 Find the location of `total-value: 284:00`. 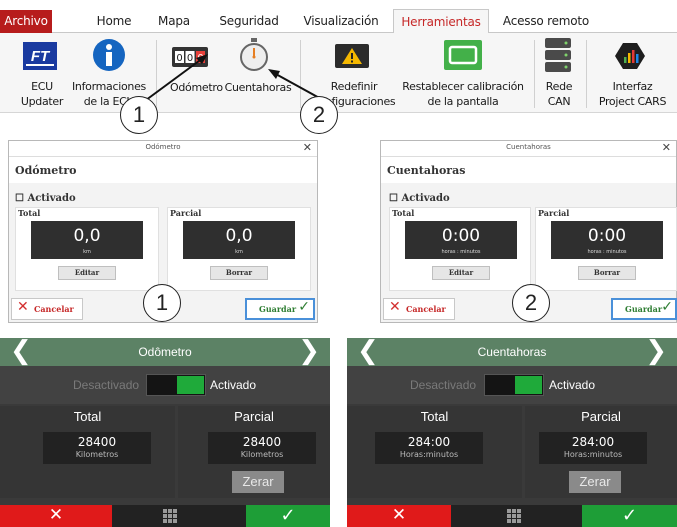

total-value: 284:00 is located at coordinates (429, 442).